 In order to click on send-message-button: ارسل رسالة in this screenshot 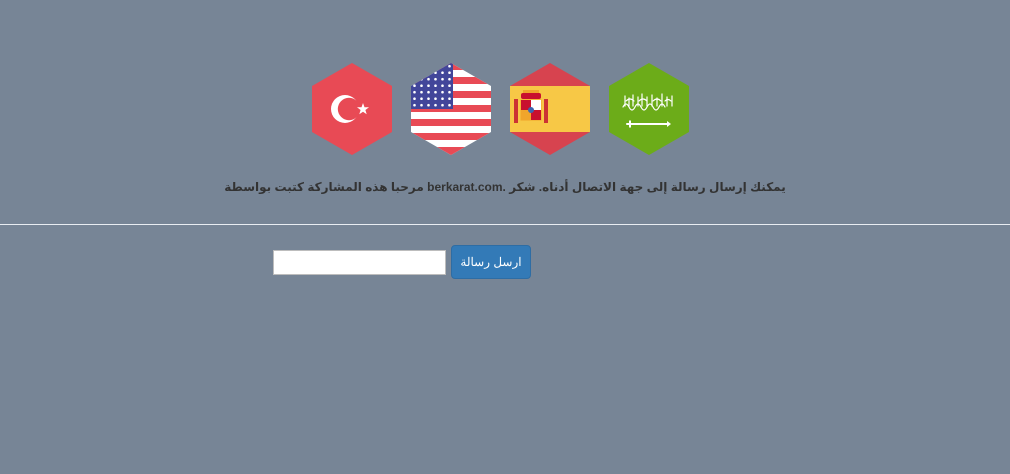, I will do `click(491, 262)`.